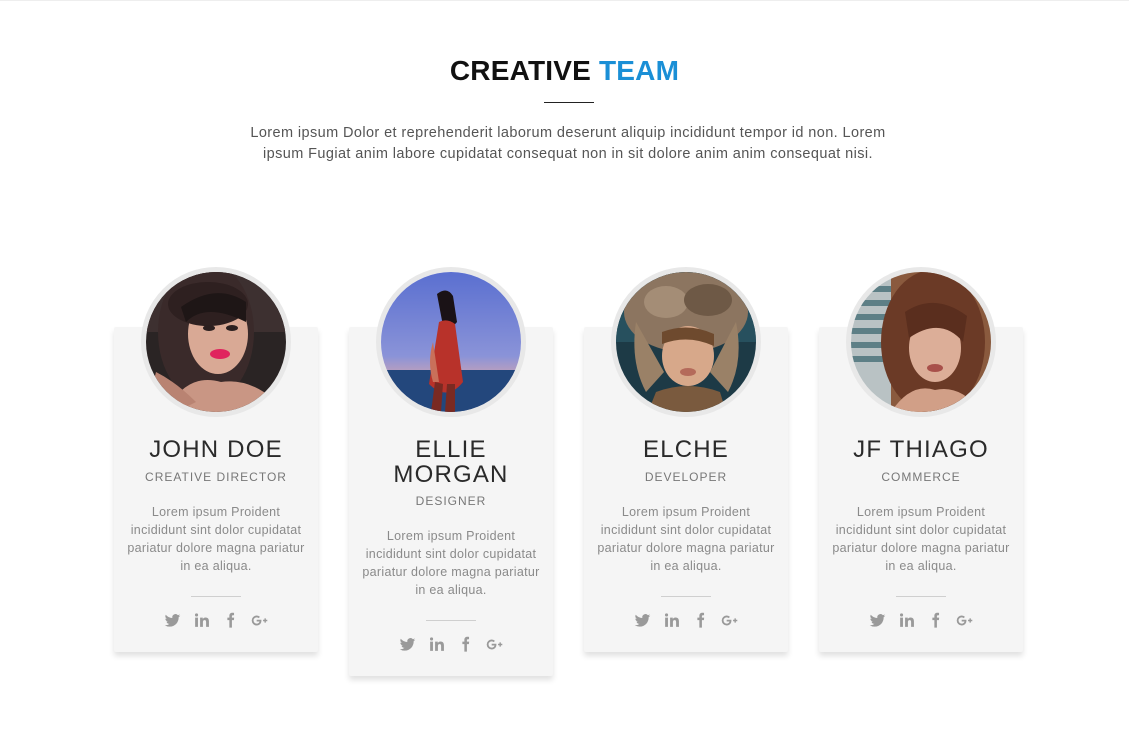 This screenshot has width=1129, height=734. I want to click on member-role: DESIGNER, so click(451, 501).